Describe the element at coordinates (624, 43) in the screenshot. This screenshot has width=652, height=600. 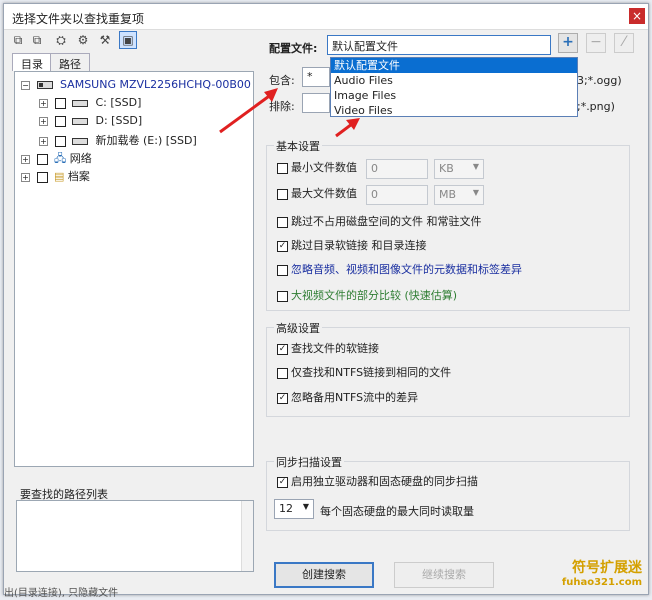
I see `edit-config-button: ⁄` at that location.